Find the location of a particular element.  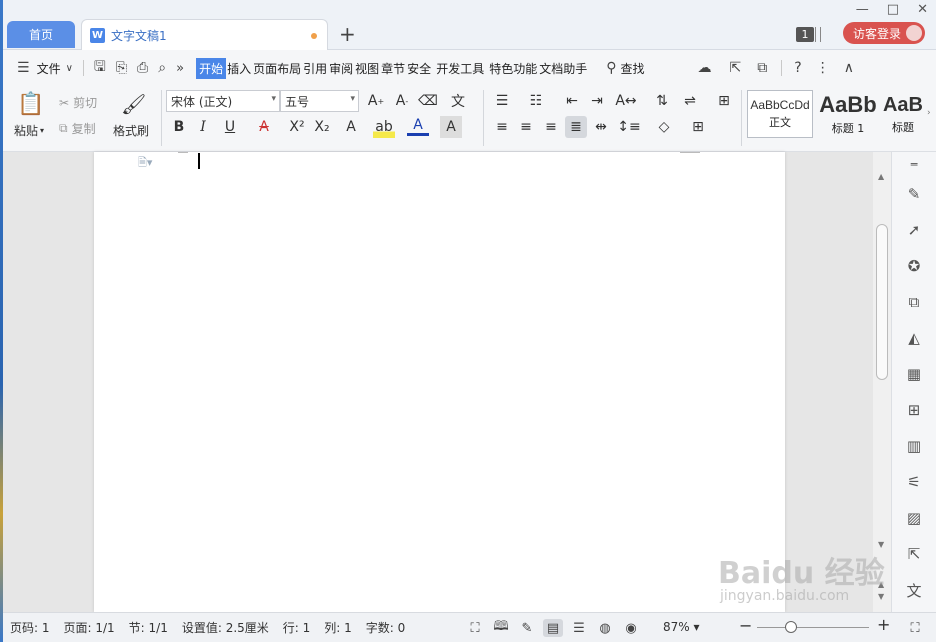

eye-protect-icon: ◉ is located at coordinates (631, 628).